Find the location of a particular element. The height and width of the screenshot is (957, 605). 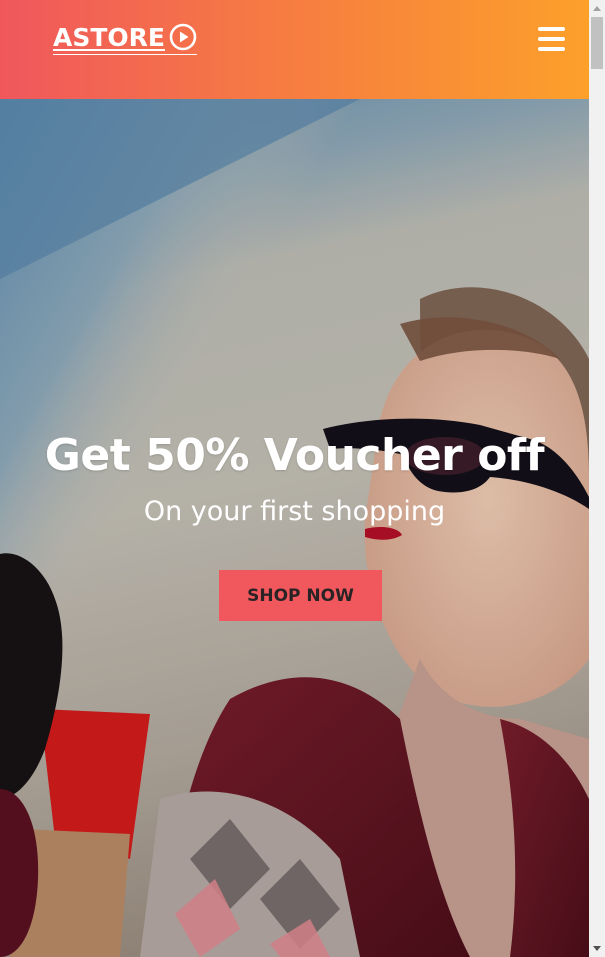

logo-link: ASTORE is located at coordinates (125, 38).